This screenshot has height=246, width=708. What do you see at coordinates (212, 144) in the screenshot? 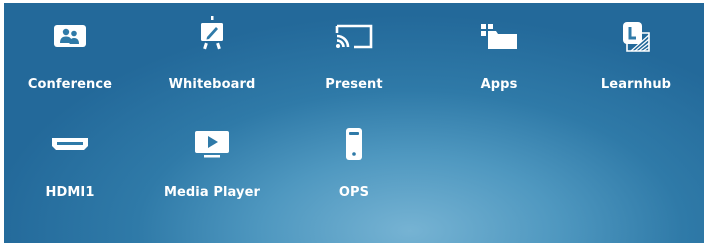
I see `media-player-icon` at bounding box center [212, 144].